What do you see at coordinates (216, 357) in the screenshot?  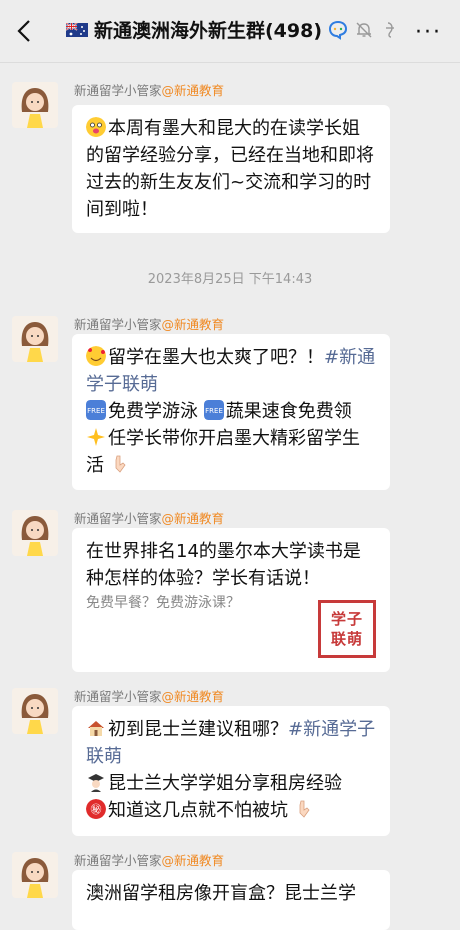 I see `message-line: 留学在墨大也太爽了吧？！` at bounding box center [216, 357].